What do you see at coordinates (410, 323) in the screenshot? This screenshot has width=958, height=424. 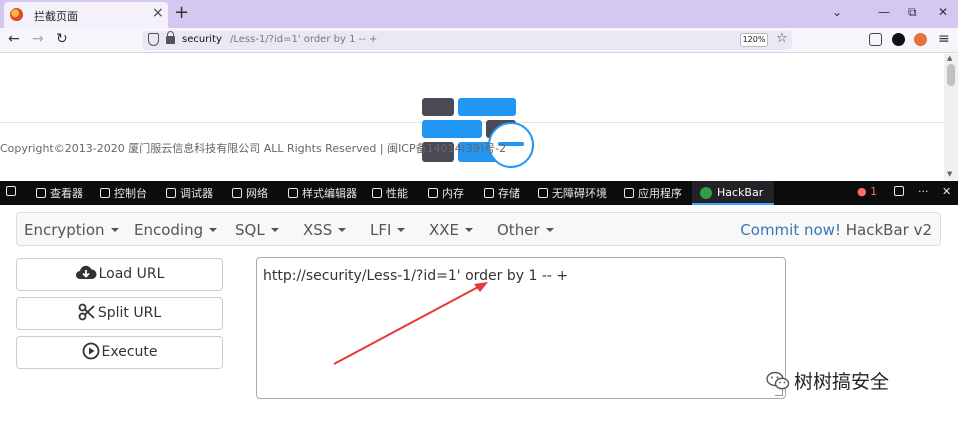 I see `annotation-arrow` at bounding box center [410, 323].